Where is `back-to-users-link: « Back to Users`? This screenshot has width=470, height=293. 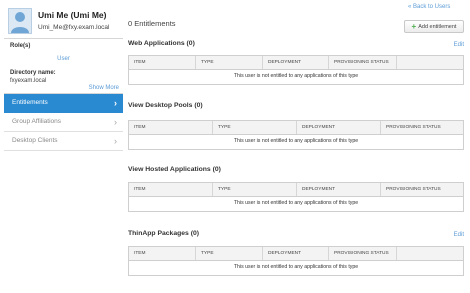 back-to-users-link: « Back to Users is located at coordinates (429, 7).